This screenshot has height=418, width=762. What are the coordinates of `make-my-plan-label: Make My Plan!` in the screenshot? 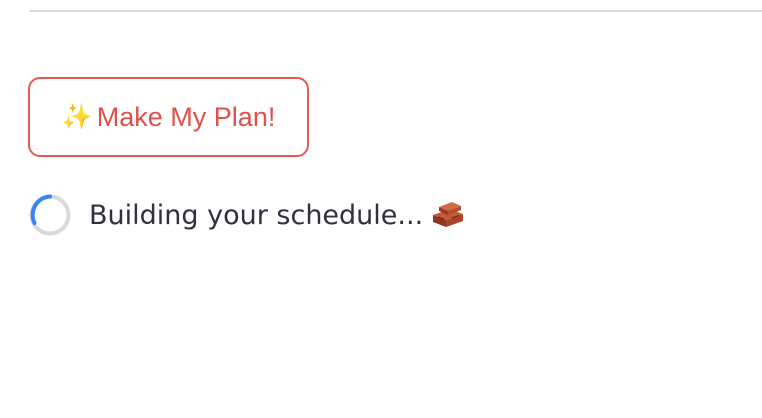 It's located at (186, 116).